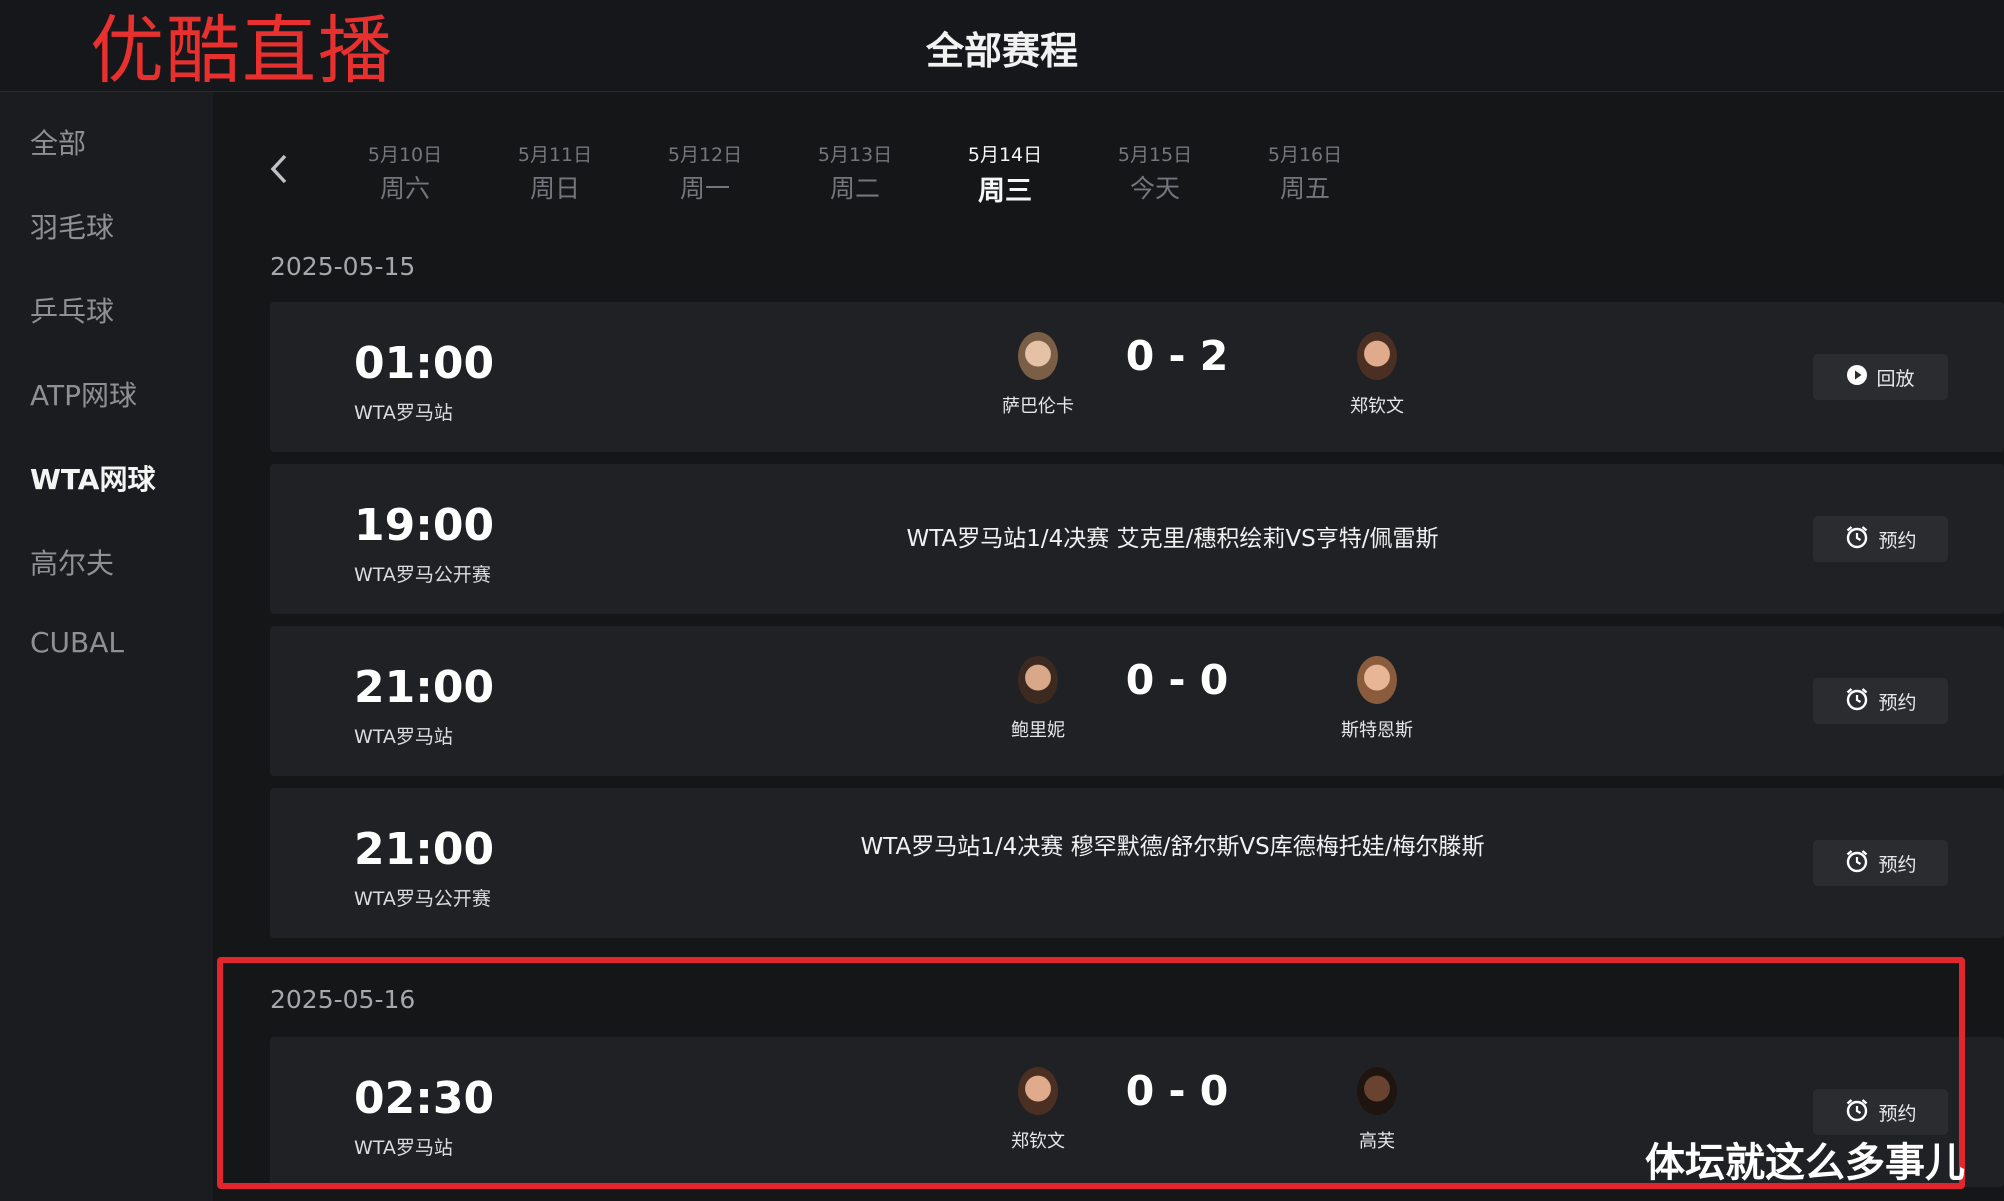  Describe the element at coordinates (279, 172) in the screenshot. I see `chevron-left-icon` at that location.